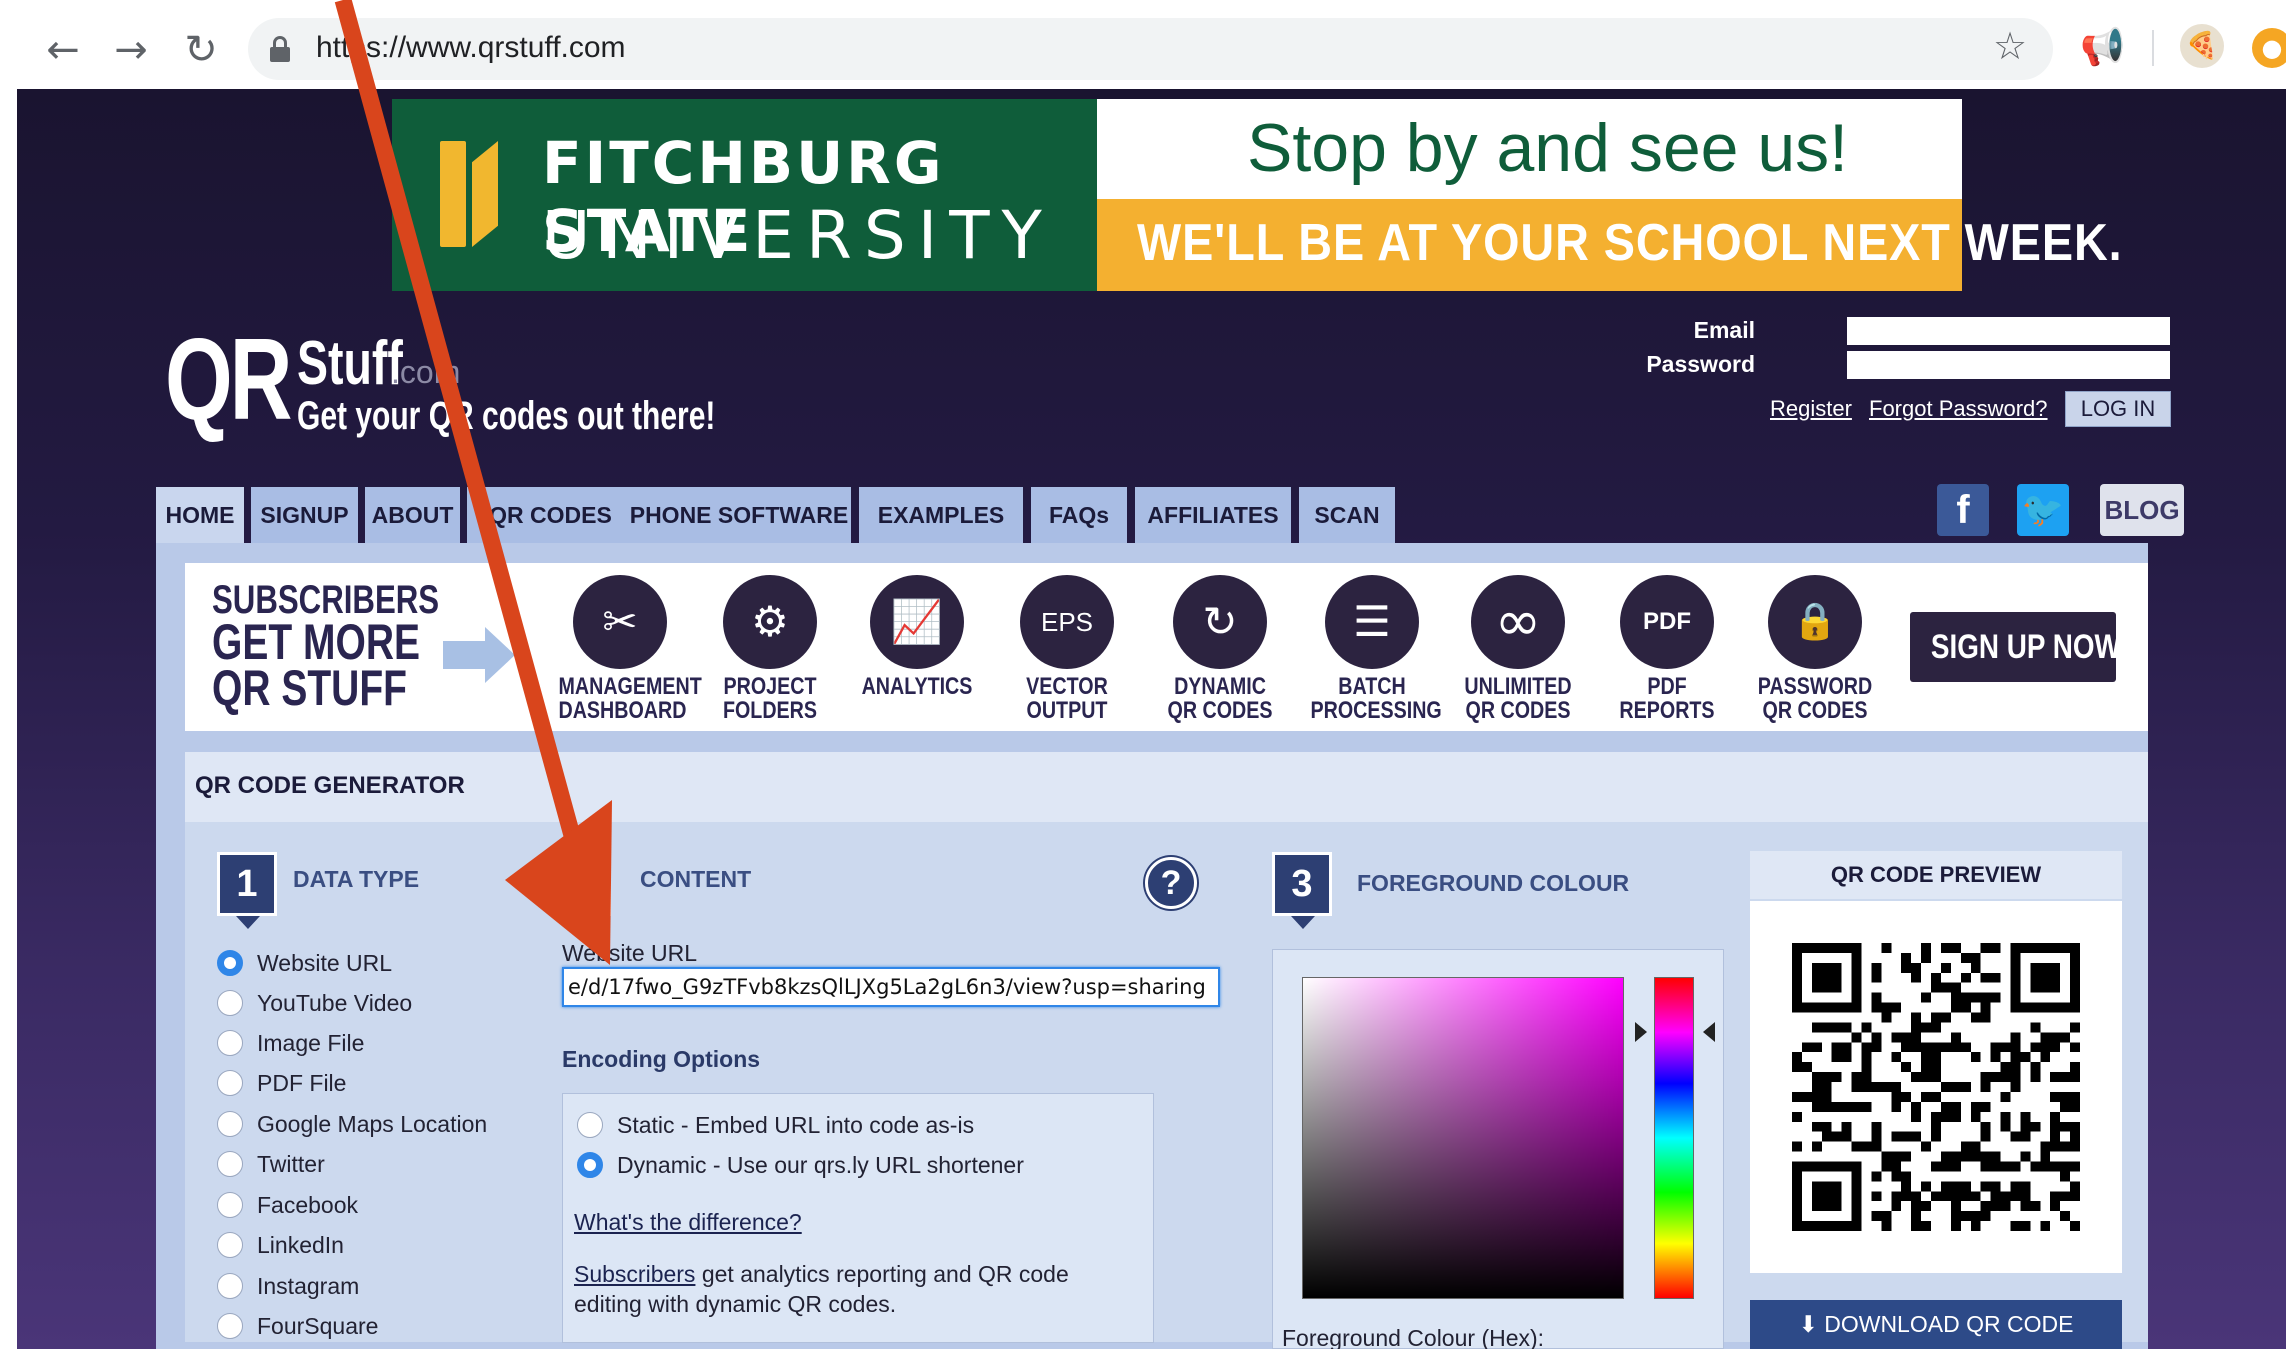 This screenshot has height=1349, width=2286. What do you see at coordinates (1667, 698) in the screenshot?
I see `feature-label: PDF REPORTS` at bounding box center [1667, 698].